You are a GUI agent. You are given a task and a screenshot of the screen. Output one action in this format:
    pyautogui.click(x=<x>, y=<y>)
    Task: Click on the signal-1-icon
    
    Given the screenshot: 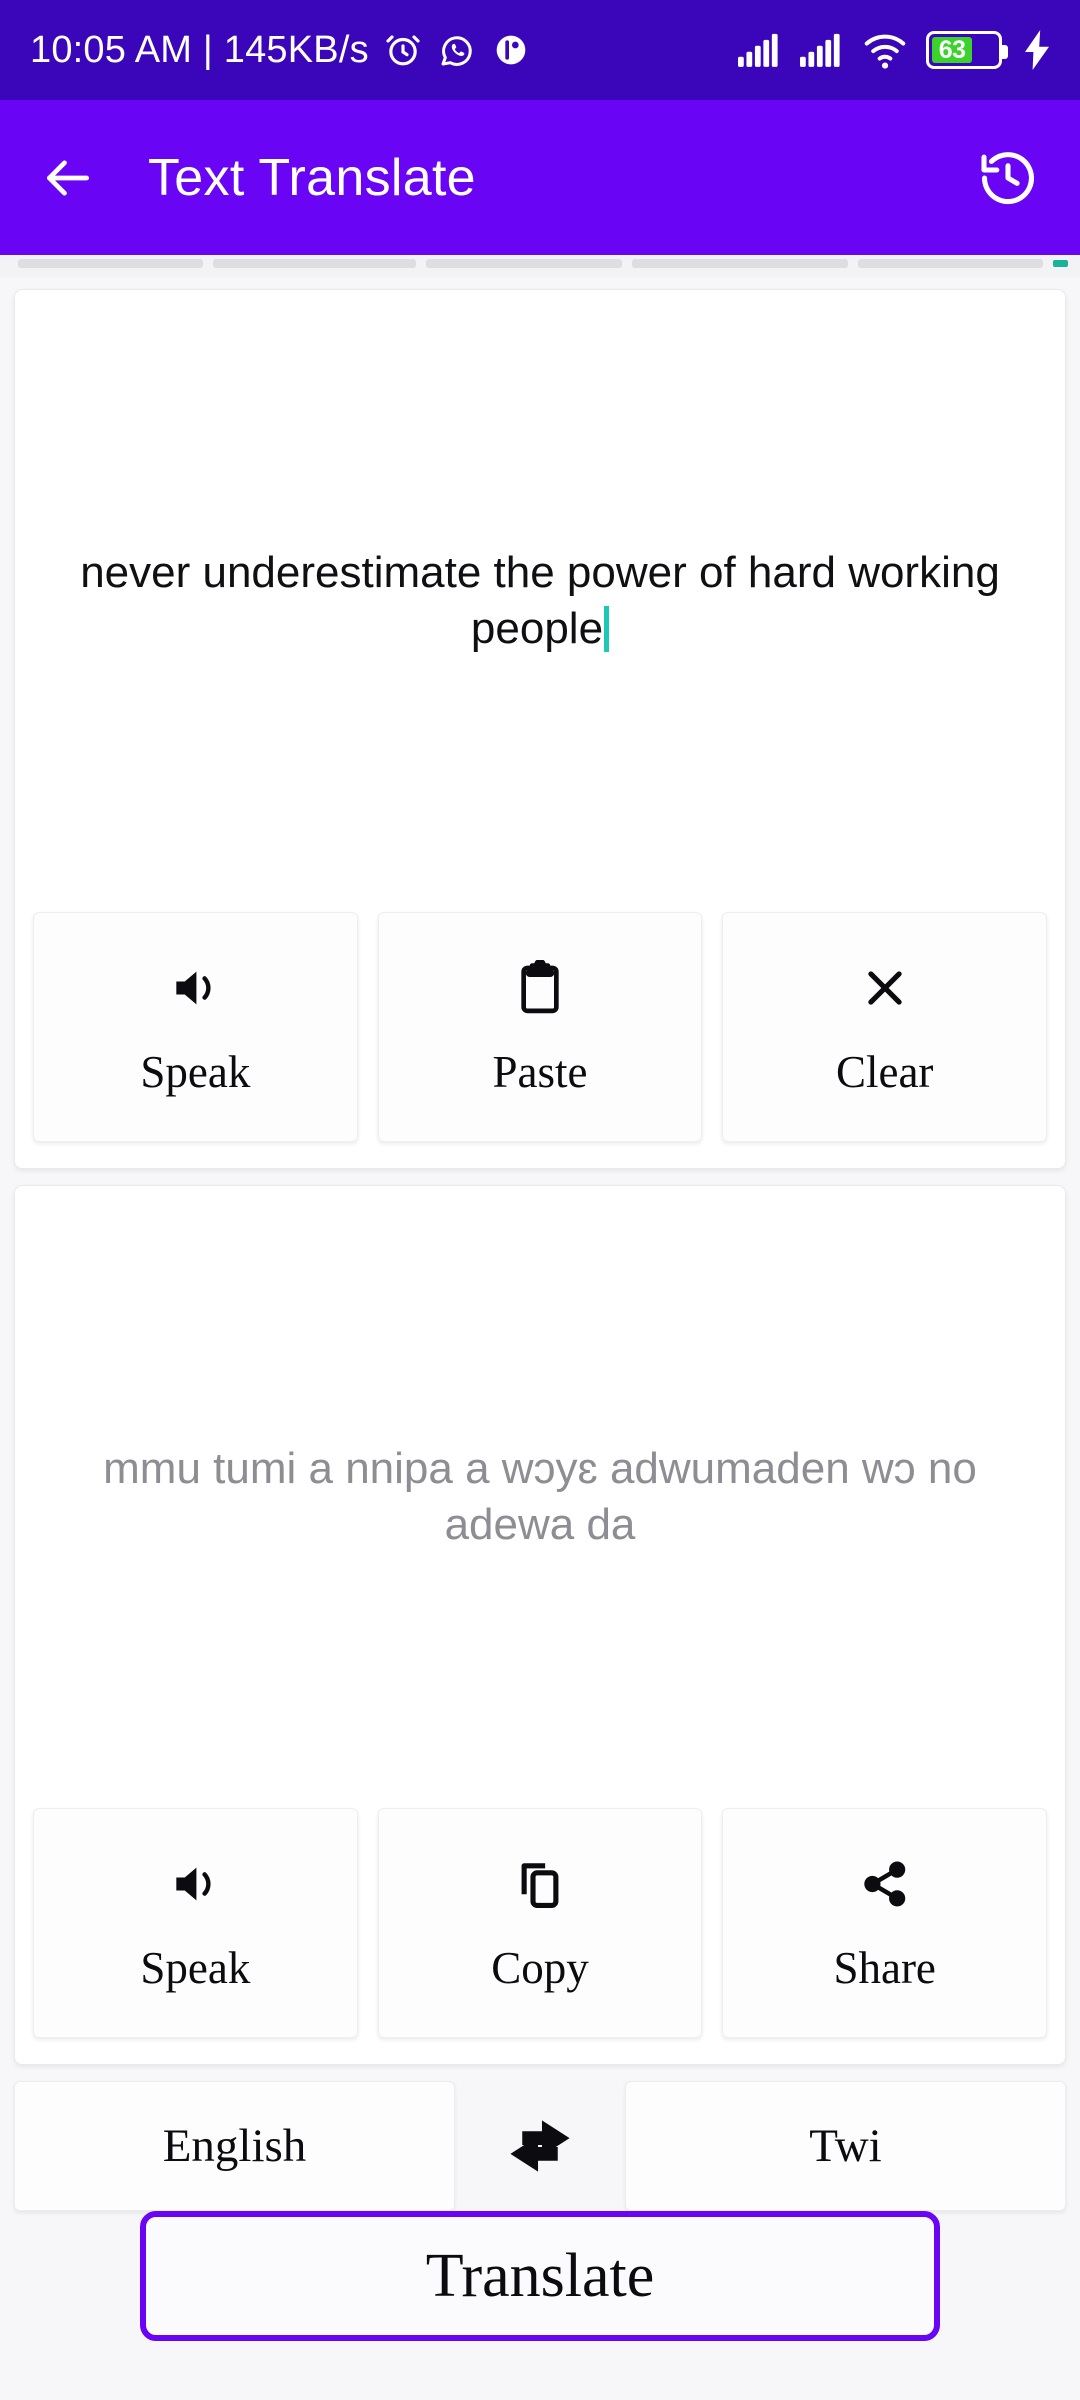 What is the action you would take?
    pyautogui.click(x=760, y=50)
    